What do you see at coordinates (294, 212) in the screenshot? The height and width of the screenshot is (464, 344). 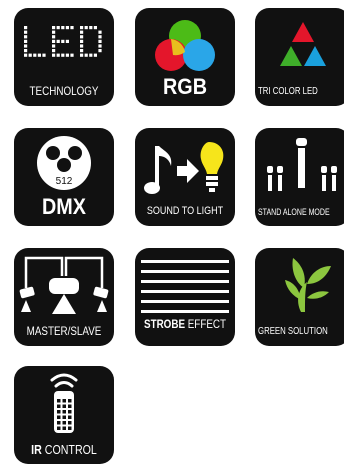 I see `stand-alone-mode-label: STAND ALONE MODE` at bounding box center [294, 212].